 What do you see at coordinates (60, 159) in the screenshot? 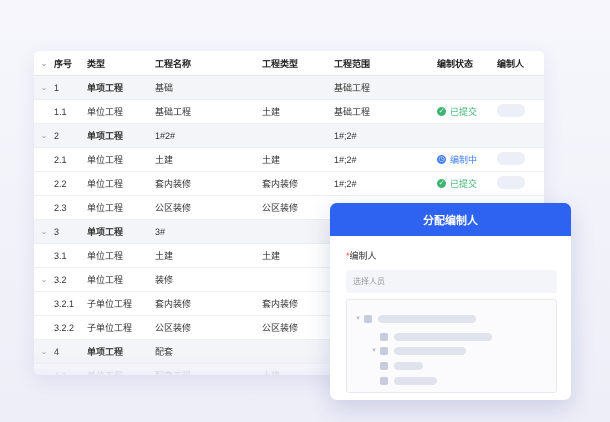
I see `row-no: 2.1` at bounding box center [60, 159].